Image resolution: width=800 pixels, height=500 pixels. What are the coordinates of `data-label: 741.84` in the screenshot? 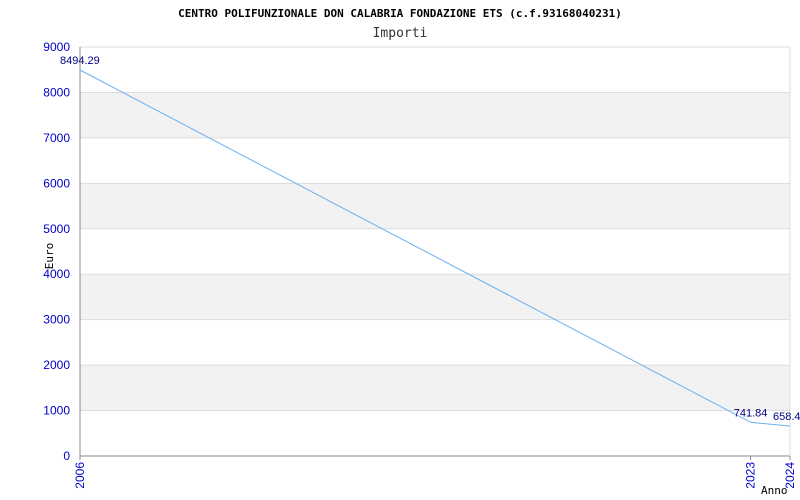 It's located at (751, 413).